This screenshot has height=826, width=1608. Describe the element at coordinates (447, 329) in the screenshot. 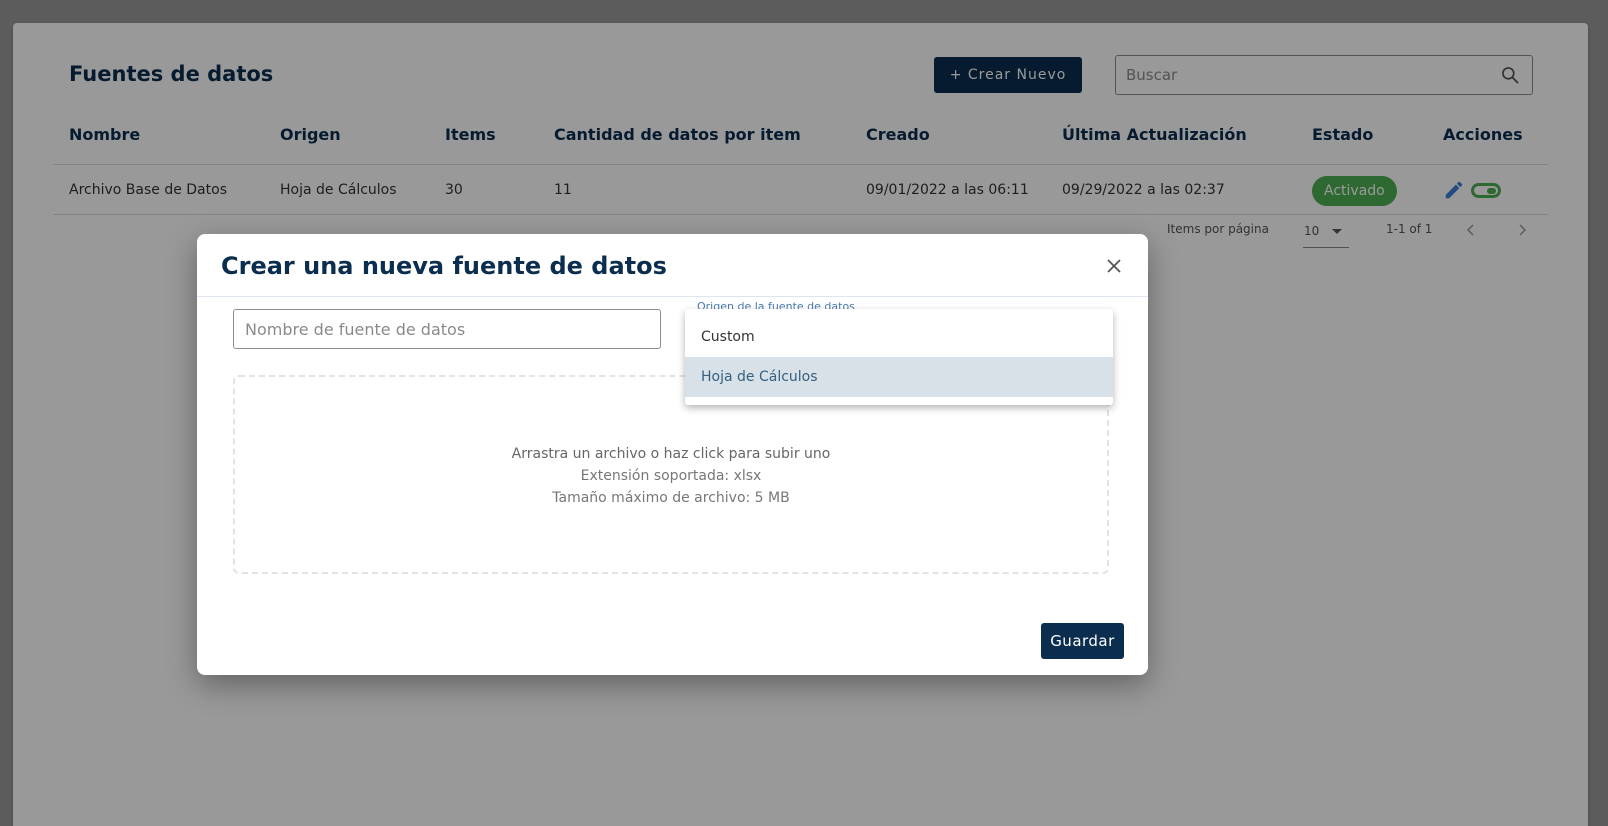

I see `data-source-name-input` at that location.